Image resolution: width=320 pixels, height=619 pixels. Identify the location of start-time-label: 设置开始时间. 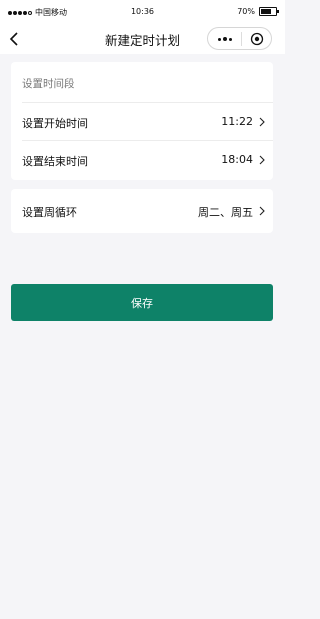
(55, 123).